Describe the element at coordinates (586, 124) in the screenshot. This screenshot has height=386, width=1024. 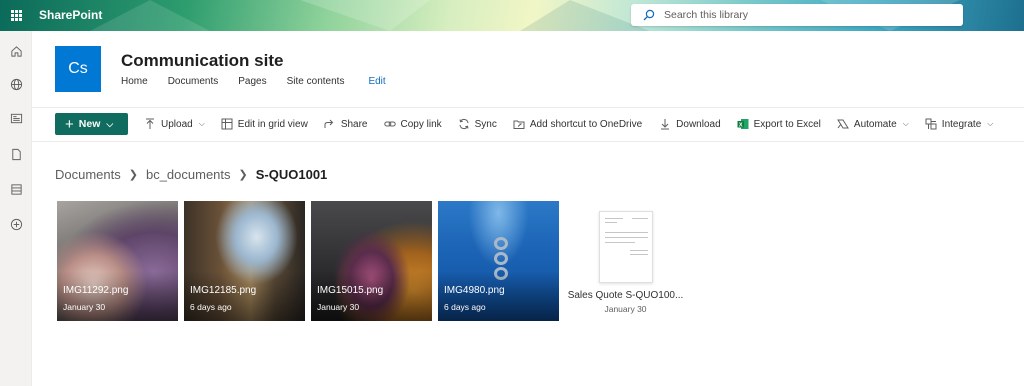
I see `add-shortcut-label: Add shortcut to OneDrive` at that location.